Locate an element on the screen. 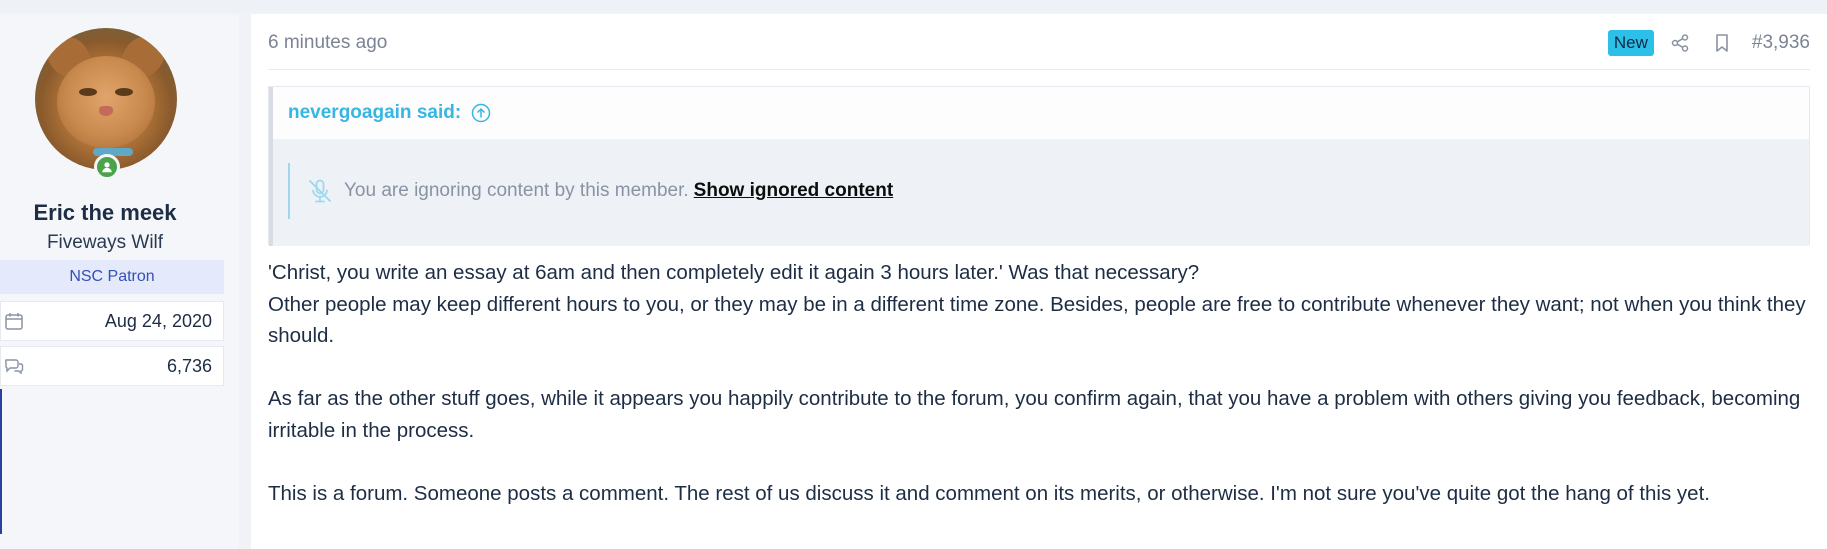 Image resolution: width=1827 pixels, height=549 pixels. quote-author: nevergoagain said: is located at coordinates (374, 113).